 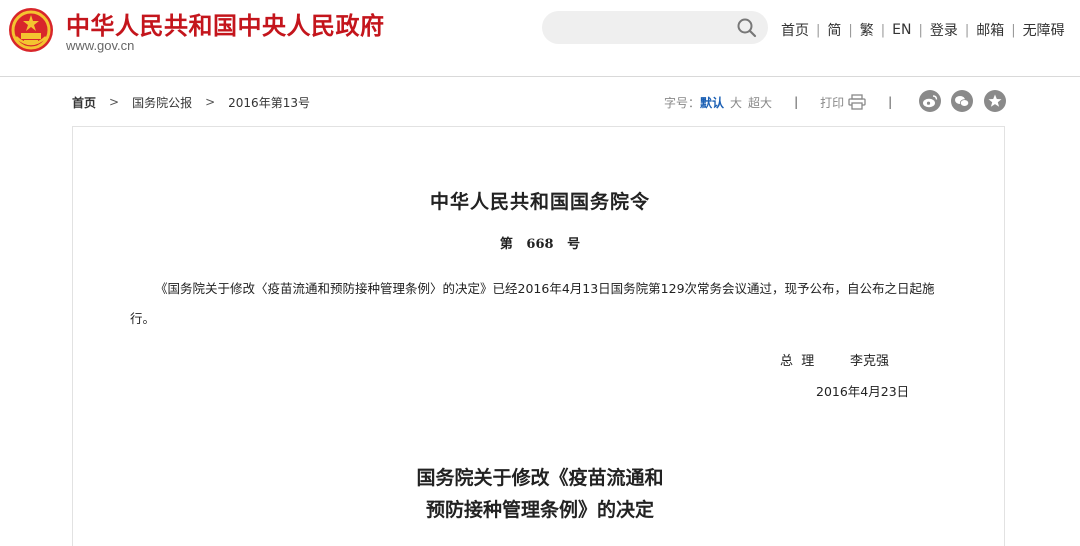 I want to click on font-size-label: 字号：, so click(x=682, y=102).